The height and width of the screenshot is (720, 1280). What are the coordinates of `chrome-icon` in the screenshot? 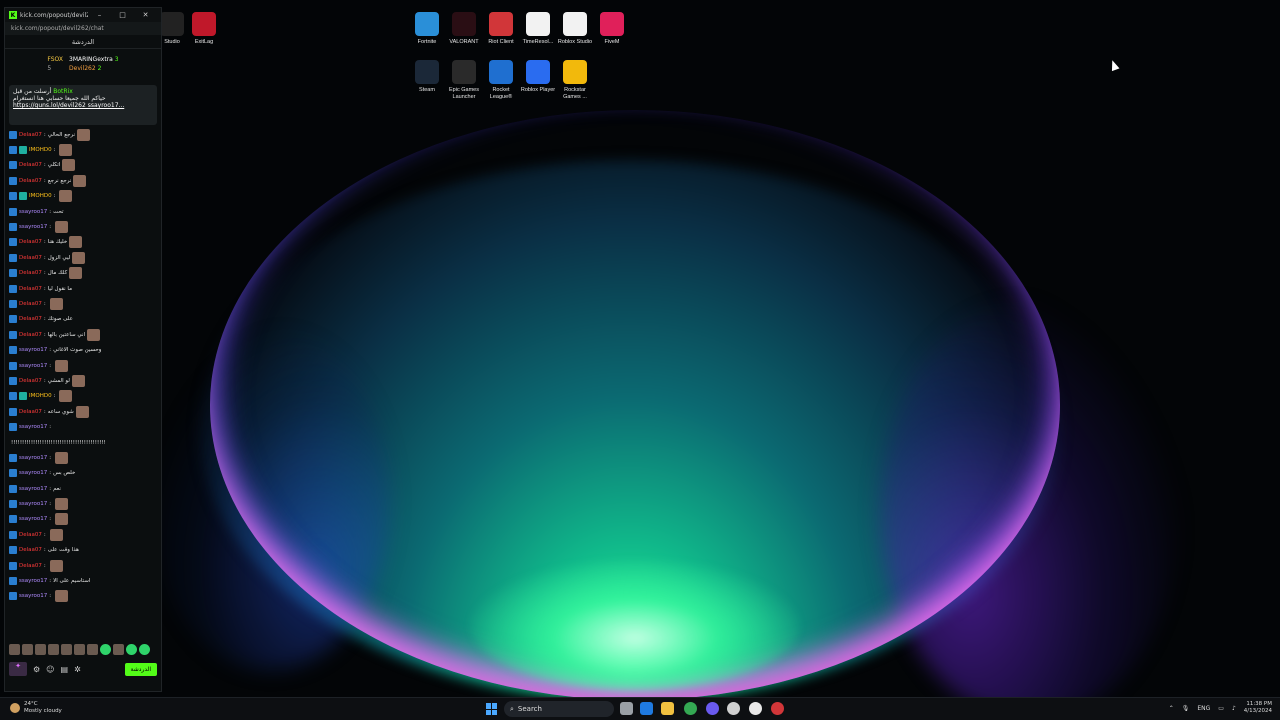 It's located at (690, 708).